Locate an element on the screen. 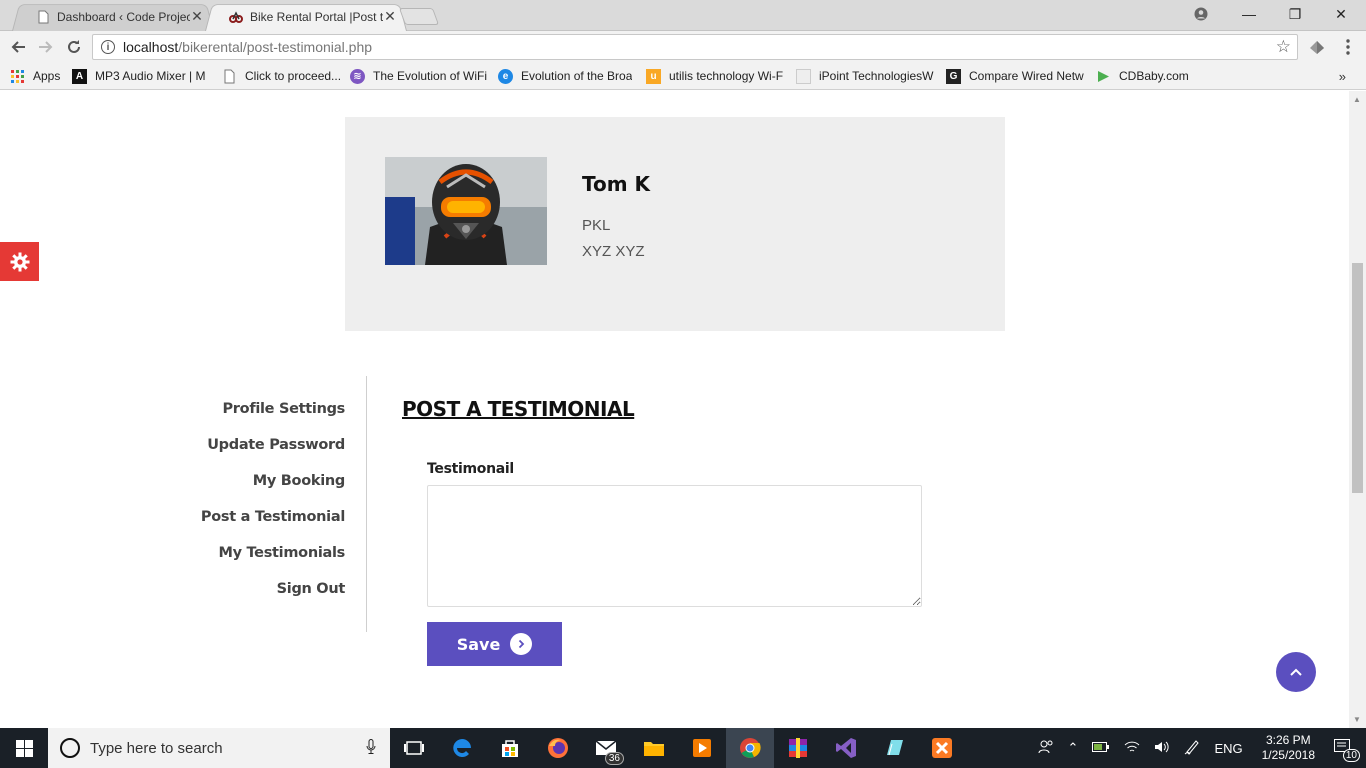  reload-icon is located at coordinates (74, 47).